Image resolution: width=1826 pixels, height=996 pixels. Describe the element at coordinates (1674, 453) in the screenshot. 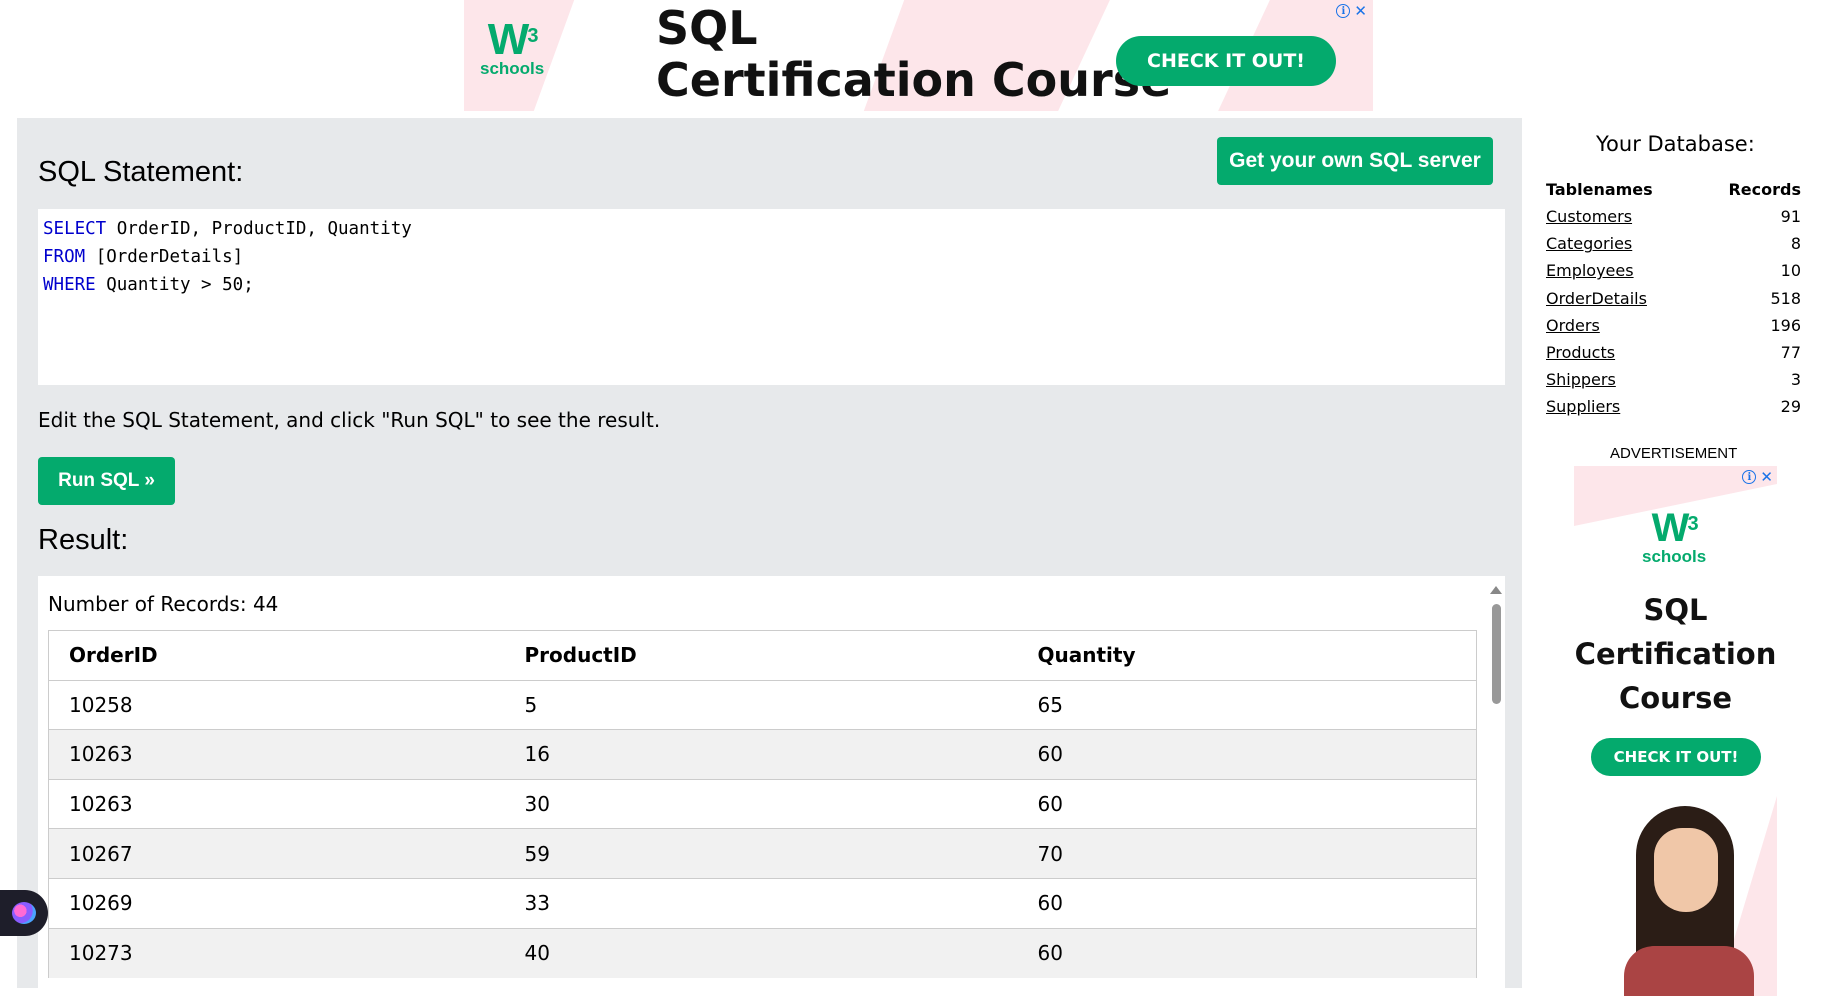

I see `advertisement-label: ADVERTISEMENT` at that location.